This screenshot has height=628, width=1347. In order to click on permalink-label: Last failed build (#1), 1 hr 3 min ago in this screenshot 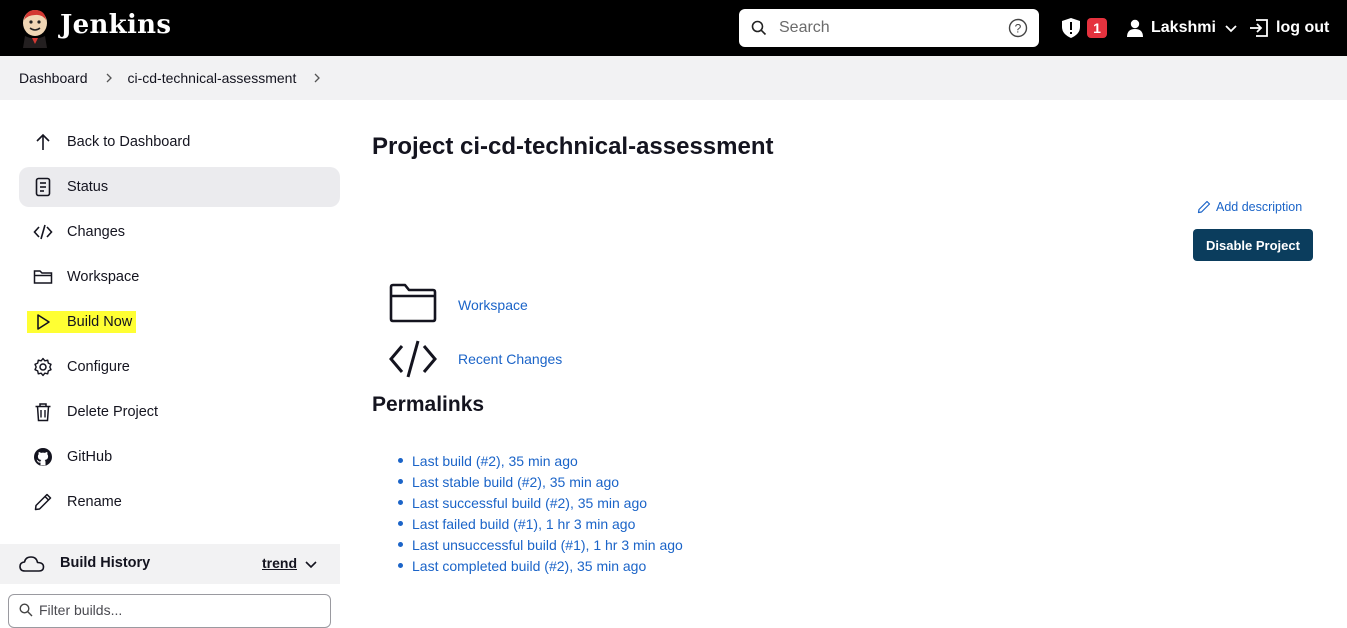, I will do `click(523, 524)`.